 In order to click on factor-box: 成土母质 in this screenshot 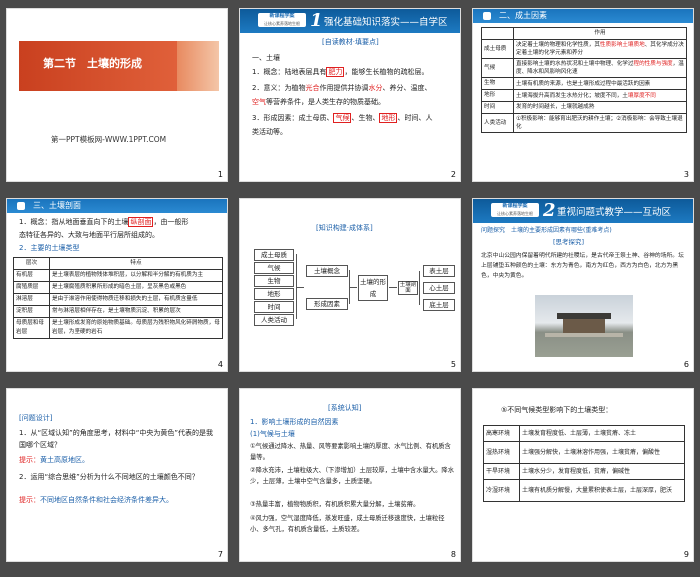, I will do `click(274, 255)`.